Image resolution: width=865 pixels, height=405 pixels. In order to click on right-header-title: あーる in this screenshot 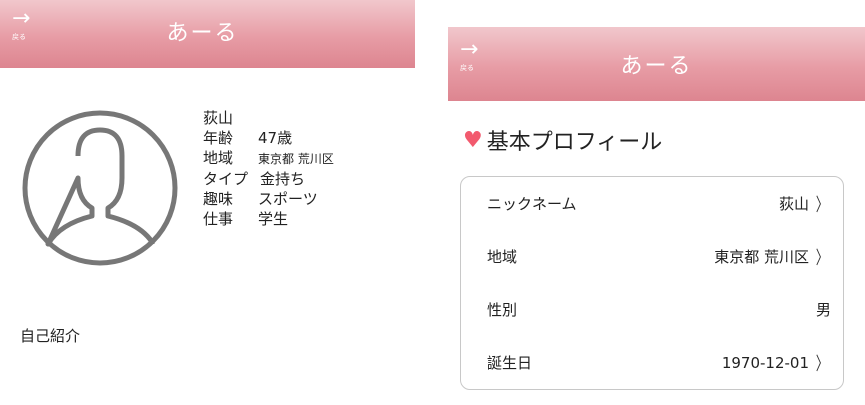, I will do `click(656, 66)`.